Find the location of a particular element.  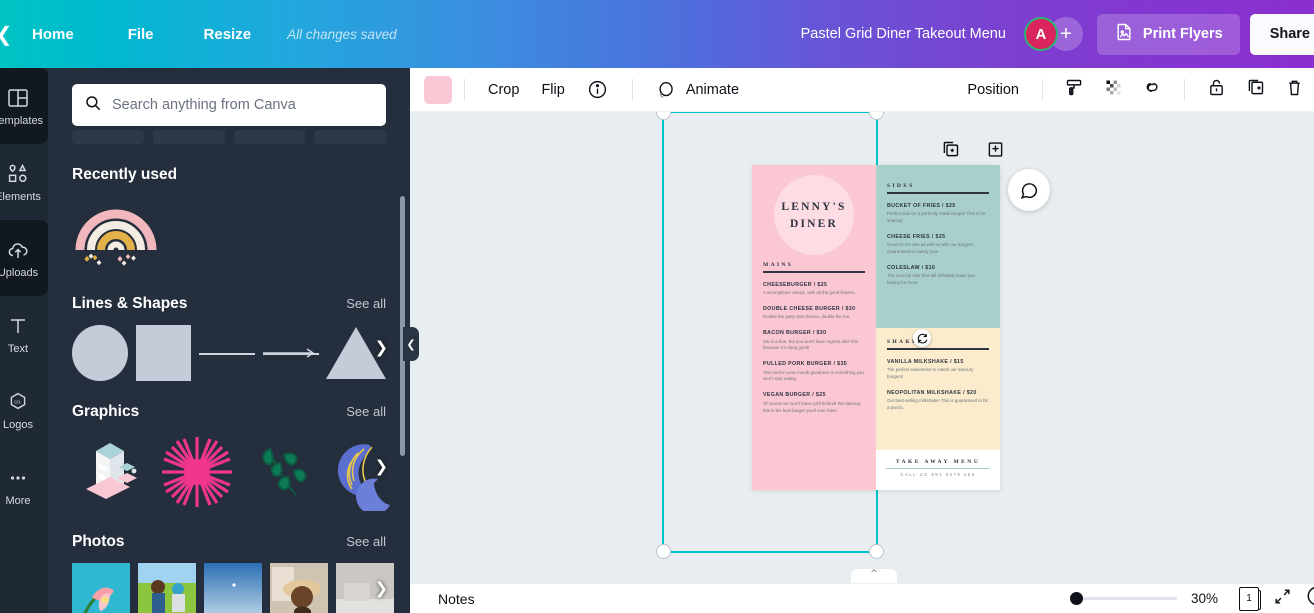

resize-handle-top-left is located at coordinates (663, 116).